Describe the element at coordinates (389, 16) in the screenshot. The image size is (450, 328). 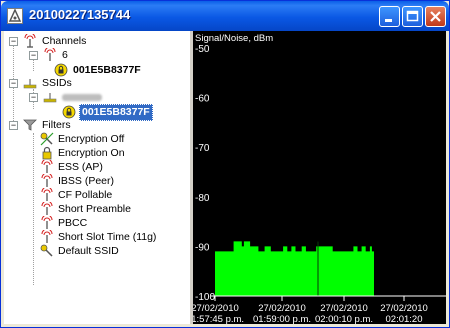
I see `minimize-button` at that location.